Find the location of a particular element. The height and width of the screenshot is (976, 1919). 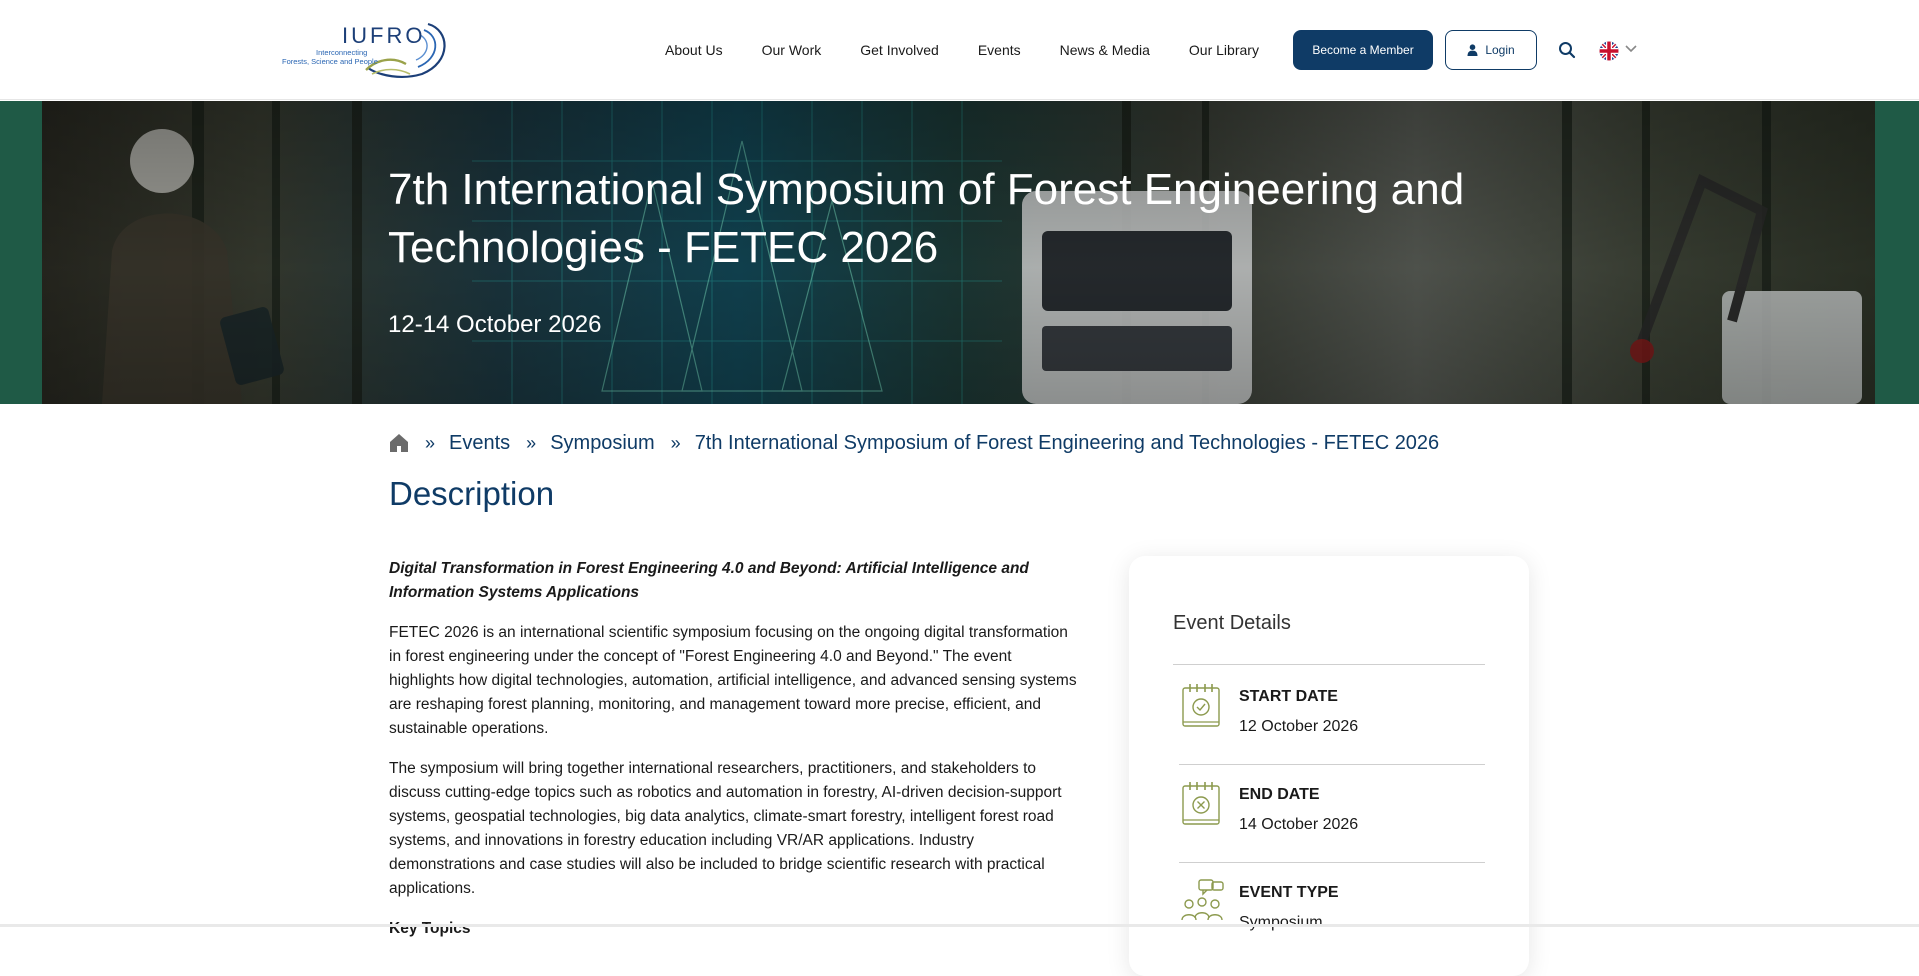

nav-our-work: Our Work is located at coordinates (792, 50).